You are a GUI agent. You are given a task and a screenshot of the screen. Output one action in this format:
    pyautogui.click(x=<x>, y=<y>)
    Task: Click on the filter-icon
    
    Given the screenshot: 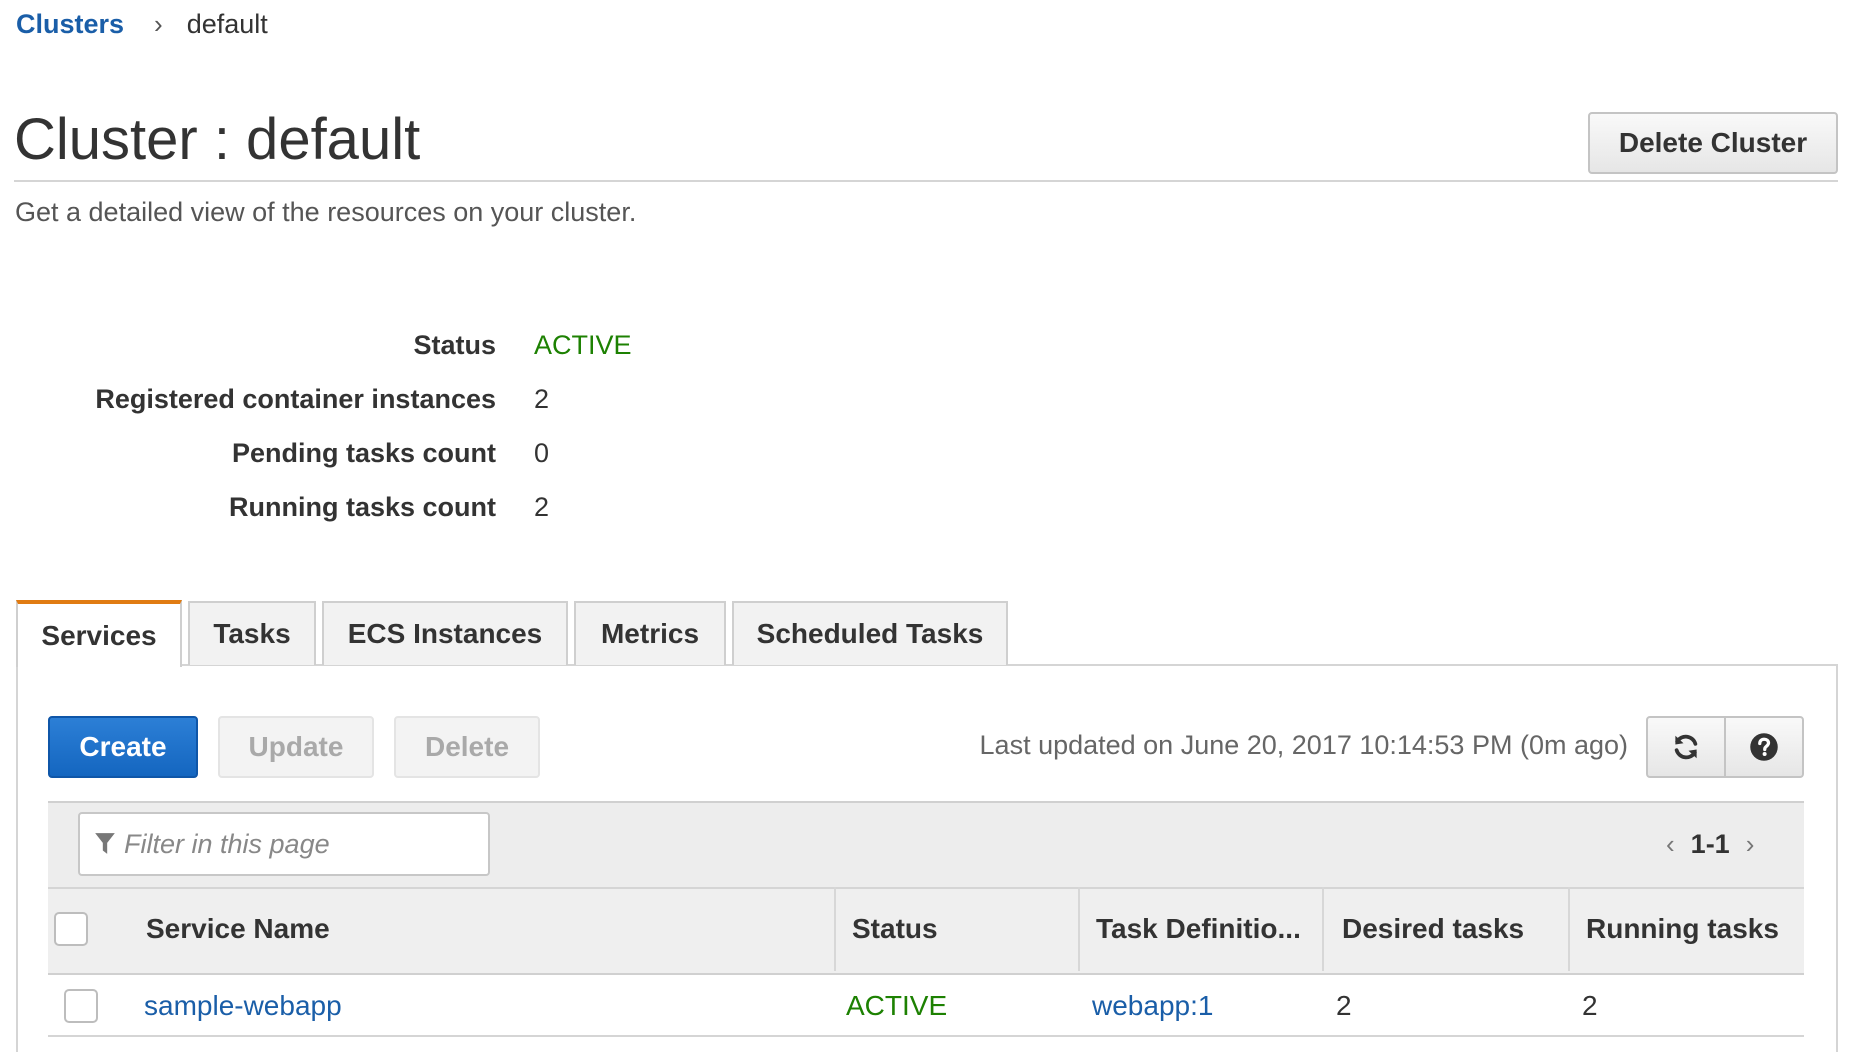 What is the action you would take?
    pyautogui.click(x=105, y=844)
    